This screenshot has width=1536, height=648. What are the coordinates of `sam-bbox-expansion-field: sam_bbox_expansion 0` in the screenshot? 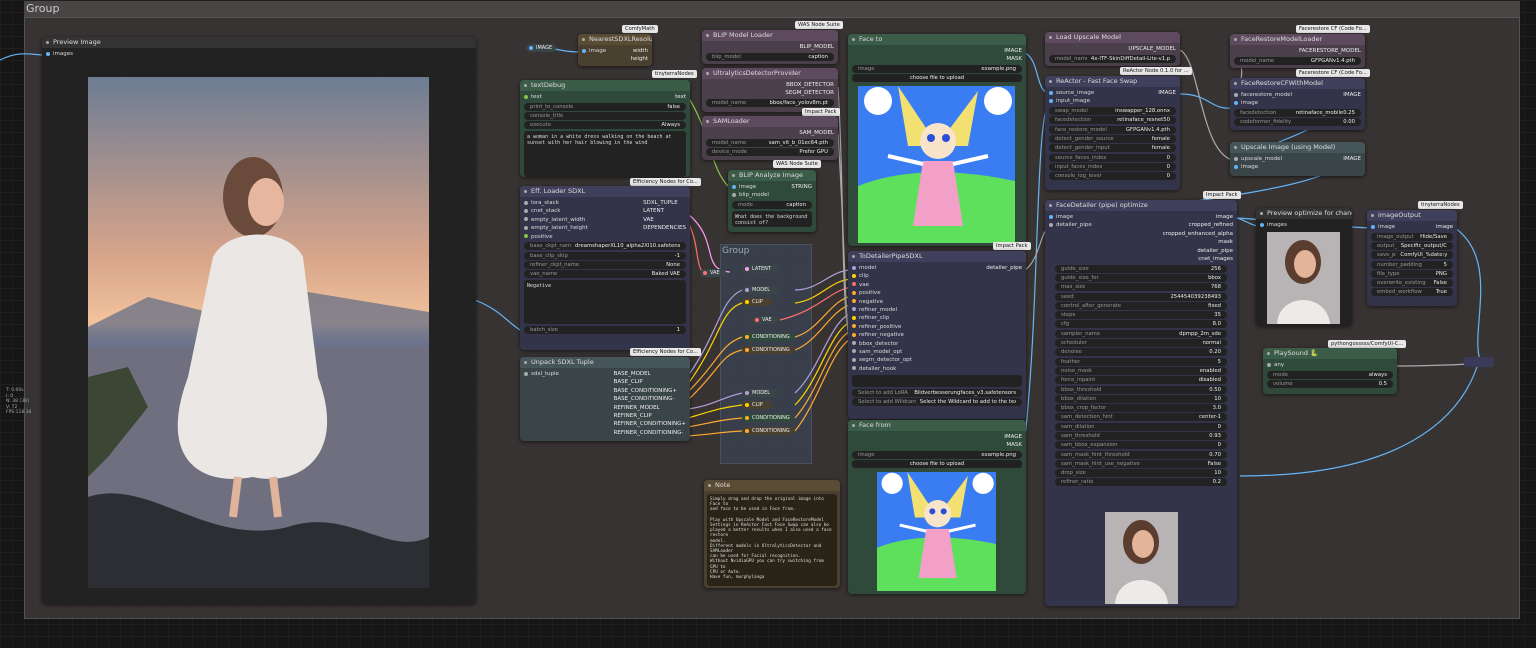 It's located at (1141, 445).